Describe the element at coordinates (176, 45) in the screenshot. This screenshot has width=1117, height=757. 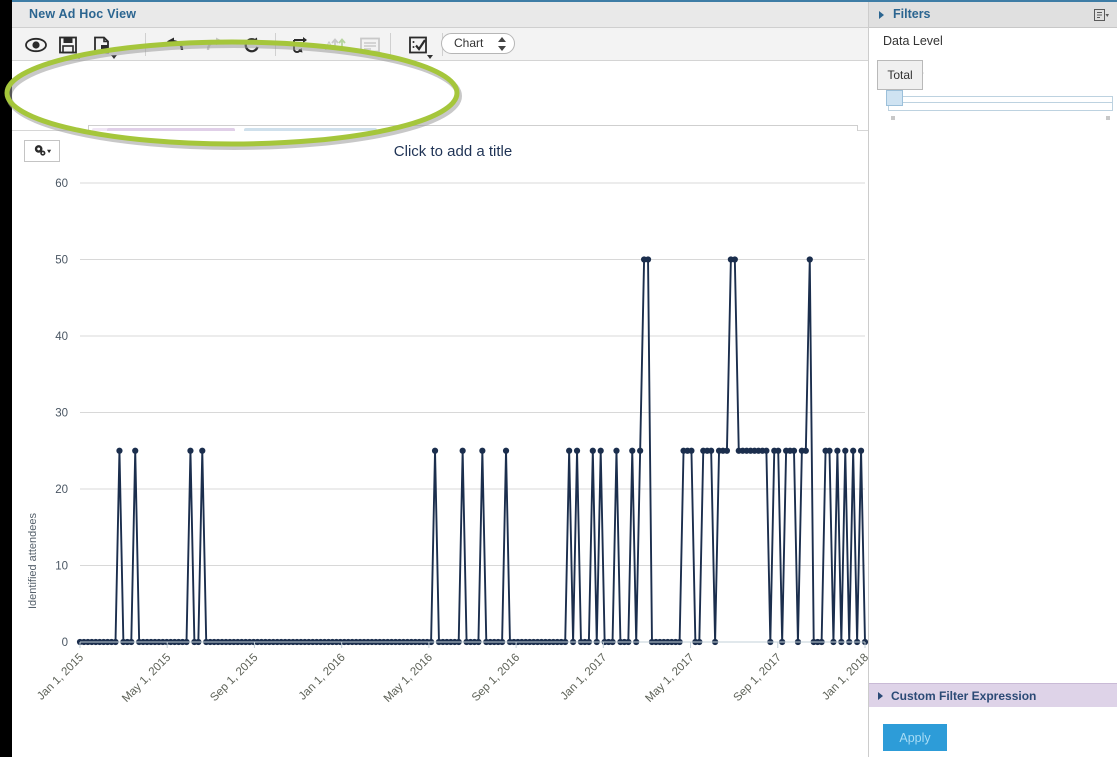
I see `undo-icon` at that location.